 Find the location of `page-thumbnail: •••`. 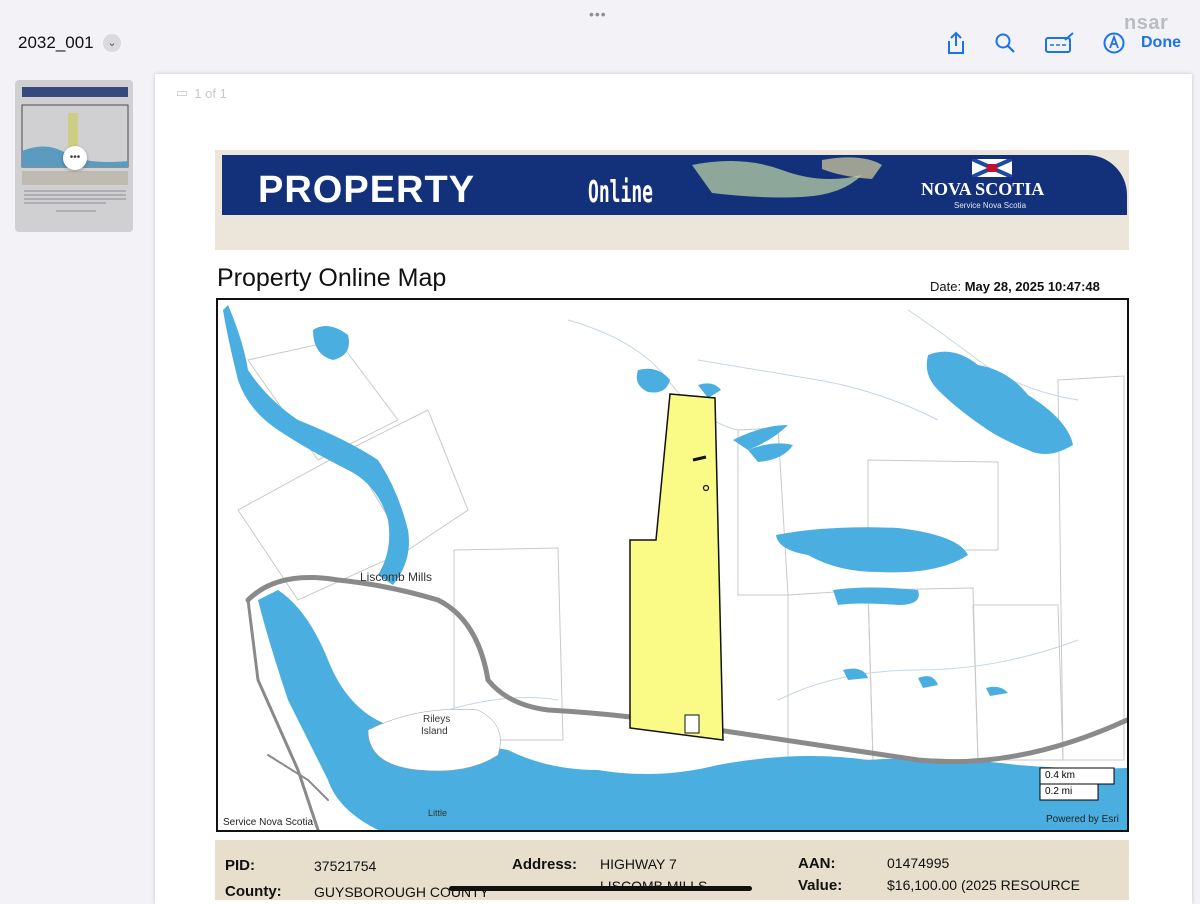

page-thumbnail: ••• is located at coordinates (74, 156).